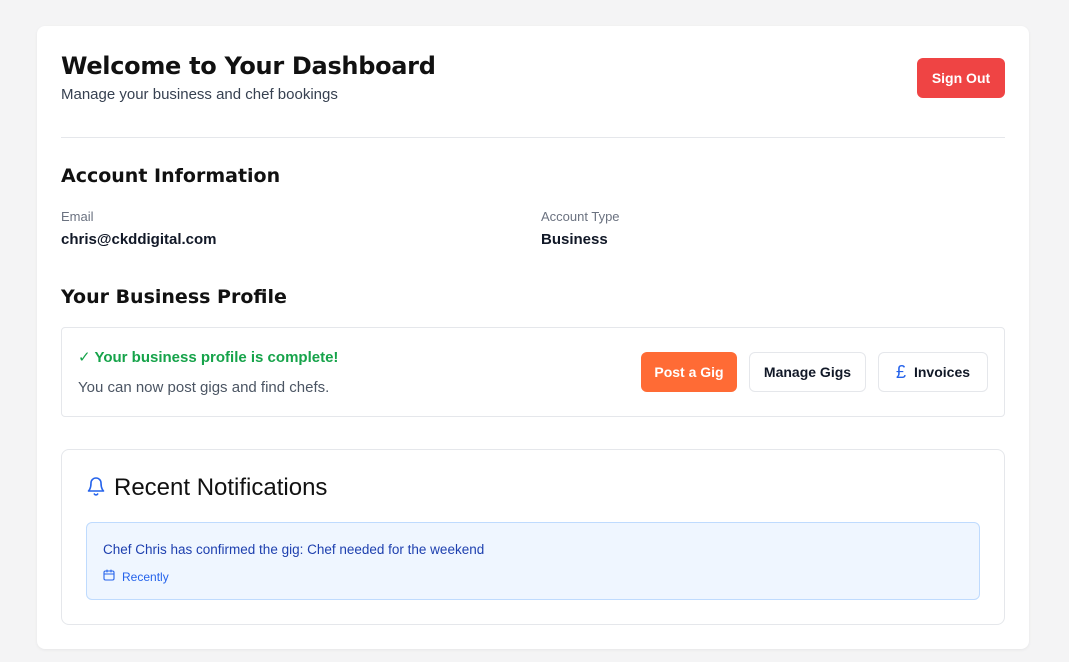 The height and width of the screenshot is (662, 1069). What do you see at coordinates (199, 94) in the screenshot?
I see `page-subtitle: Manage your business and chef bookings` at bounding box center [199, 94].